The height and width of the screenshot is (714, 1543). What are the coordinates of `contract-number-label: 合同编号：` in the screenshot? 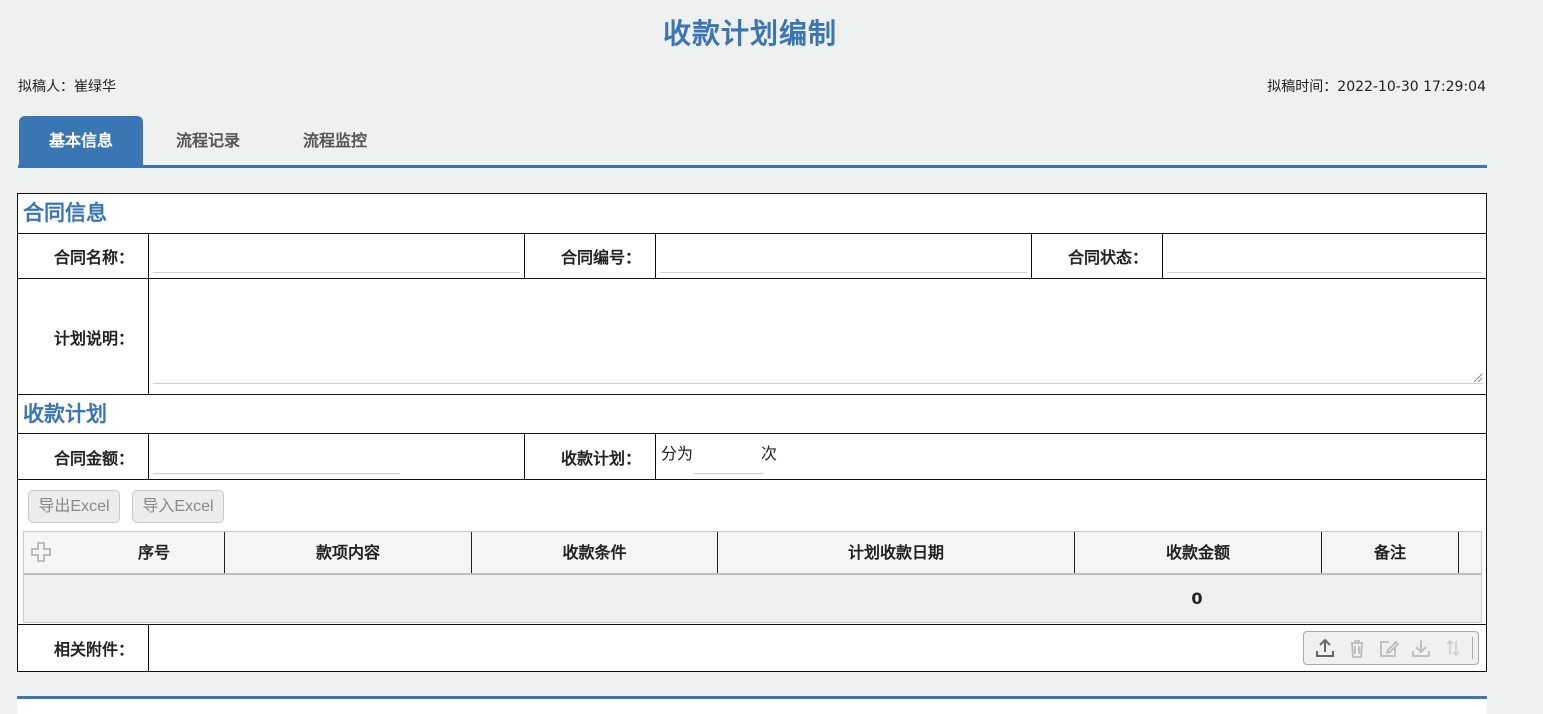 It's located at (590, 256).